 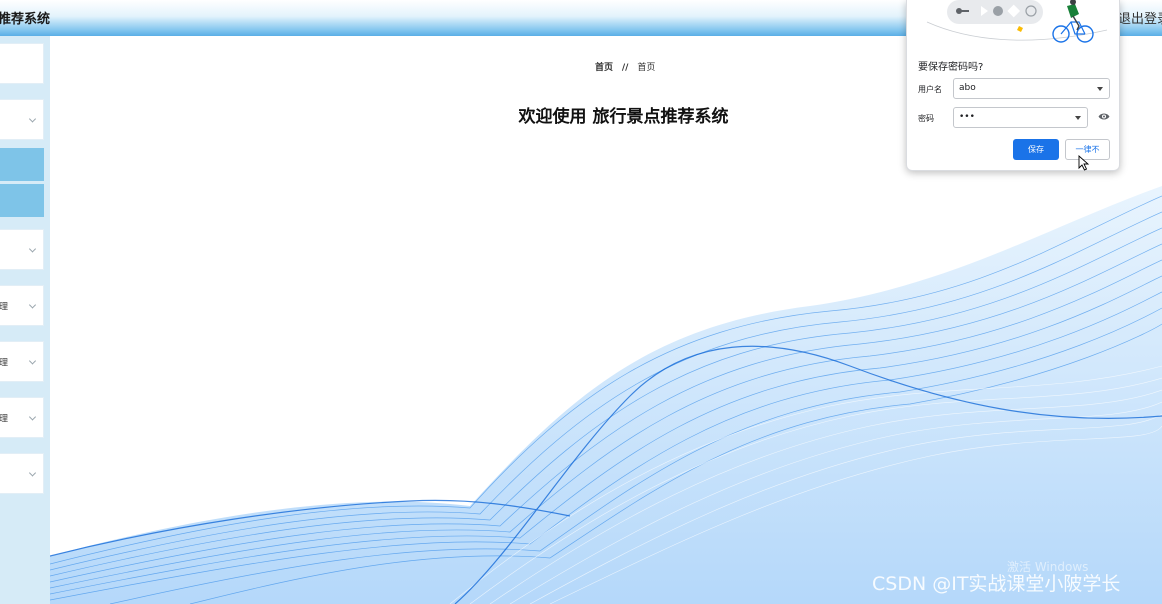 What do you see at coordinates (1036, 149) in the screenshot?
I see `save-password-button: 保存` at bounding box center [1036, 149].